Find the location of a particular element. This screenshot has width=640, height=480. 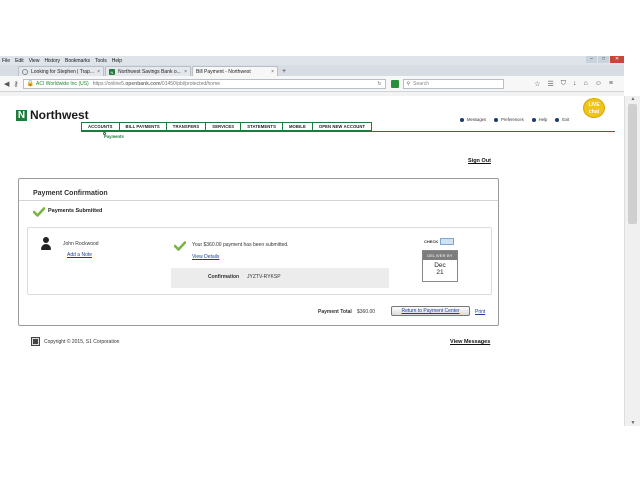

pocket-icon: ⛉ is located at coordinates (563, 84).